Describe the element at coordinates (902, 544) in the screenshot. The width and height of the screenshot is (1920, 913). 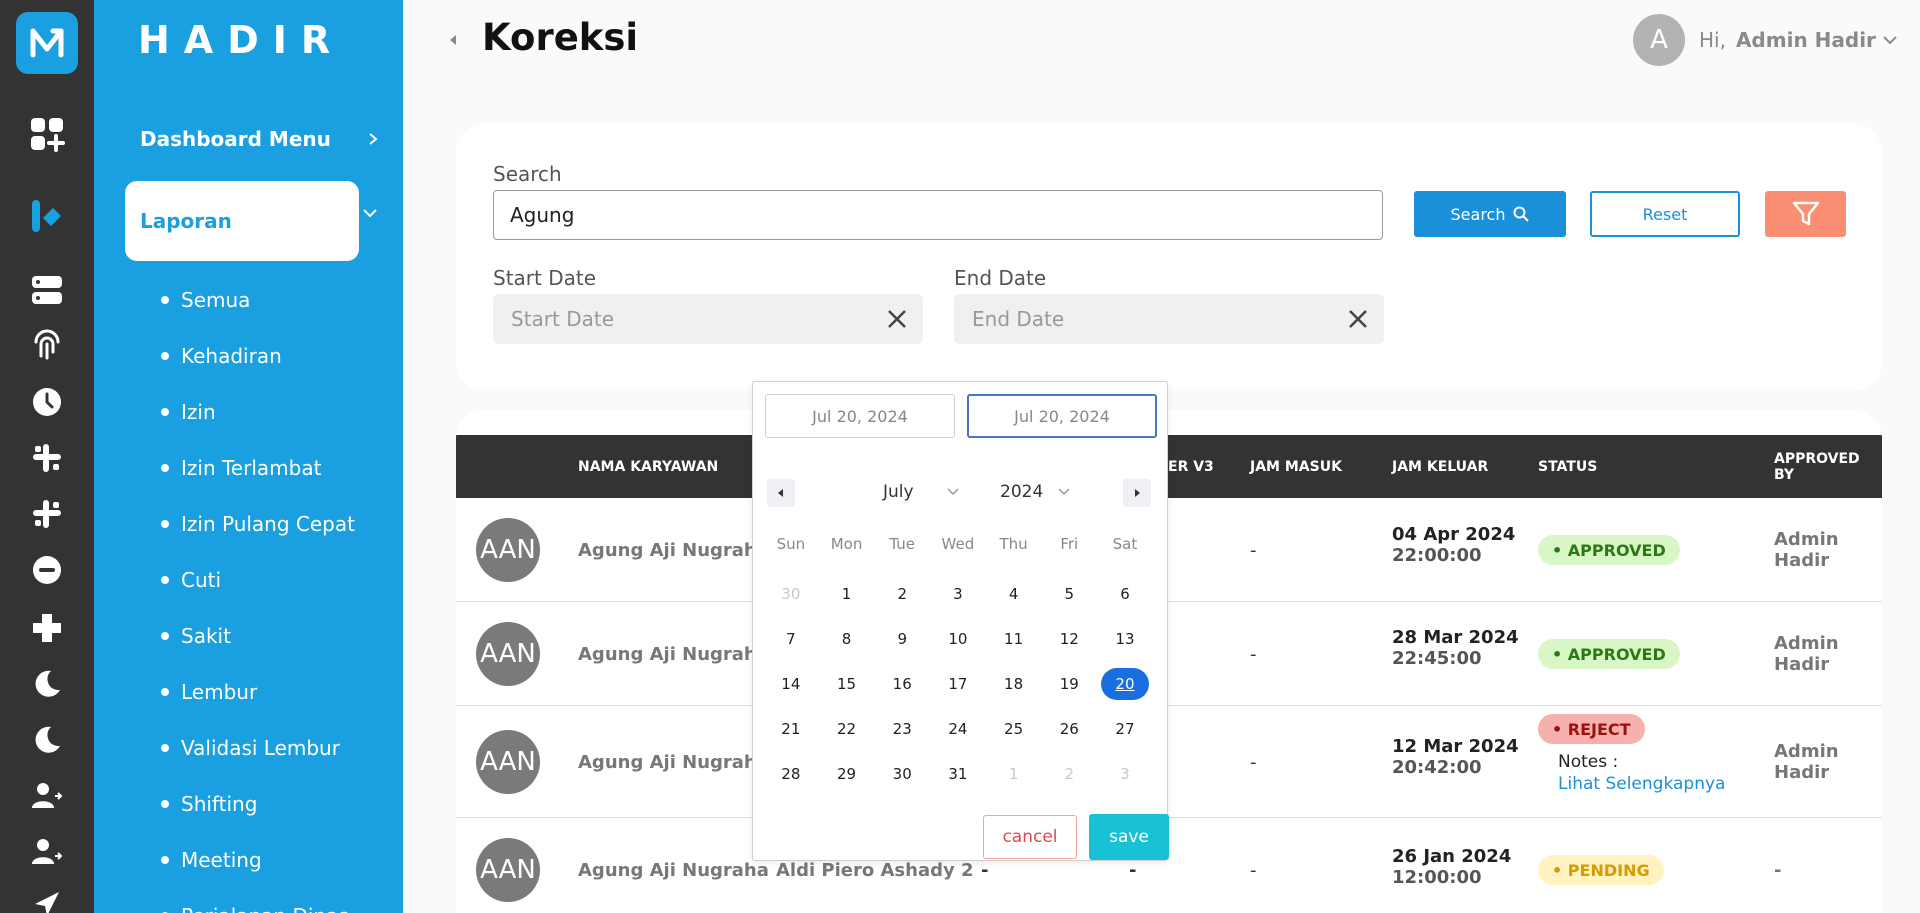
I see `weekday-label: Tue` at that location.